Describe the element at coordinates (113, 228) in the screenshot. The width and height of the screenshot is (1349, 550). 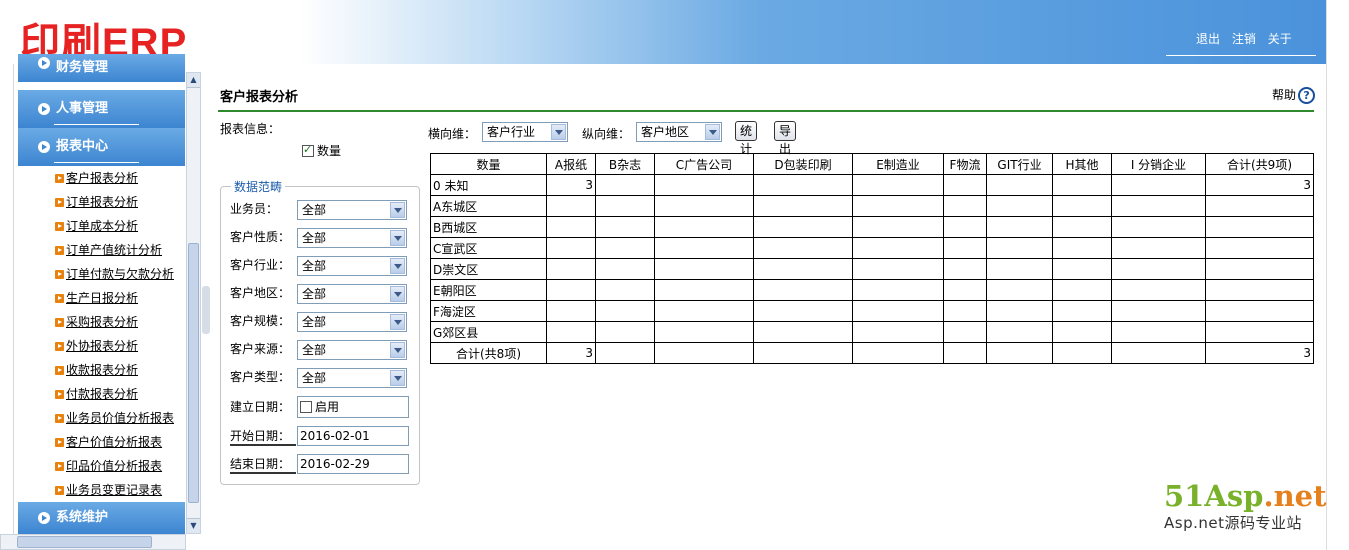
I see `sidebar-item: 订单成本分析` at that location.